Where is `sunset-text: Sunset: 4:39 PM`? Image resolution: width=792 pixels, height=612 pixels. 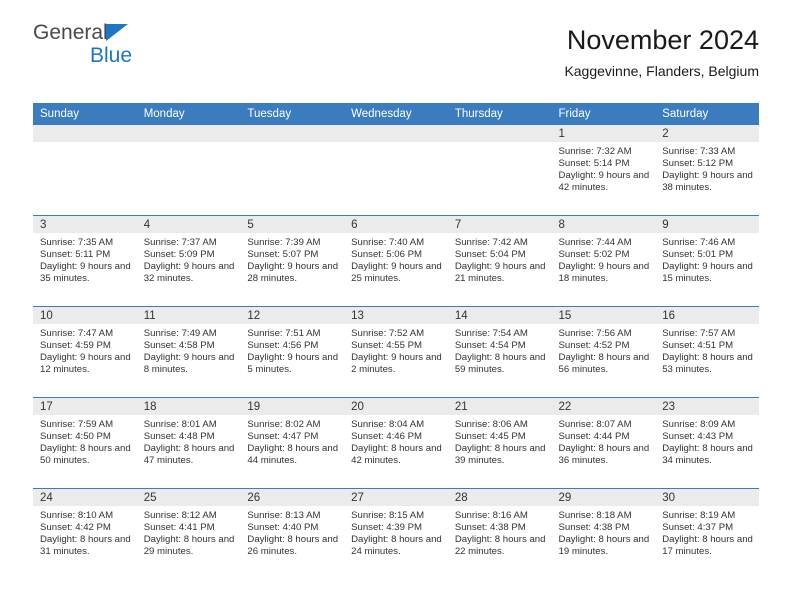
sunset-text: Sunset: 4:39 PM is located at coordinates (387, 528).